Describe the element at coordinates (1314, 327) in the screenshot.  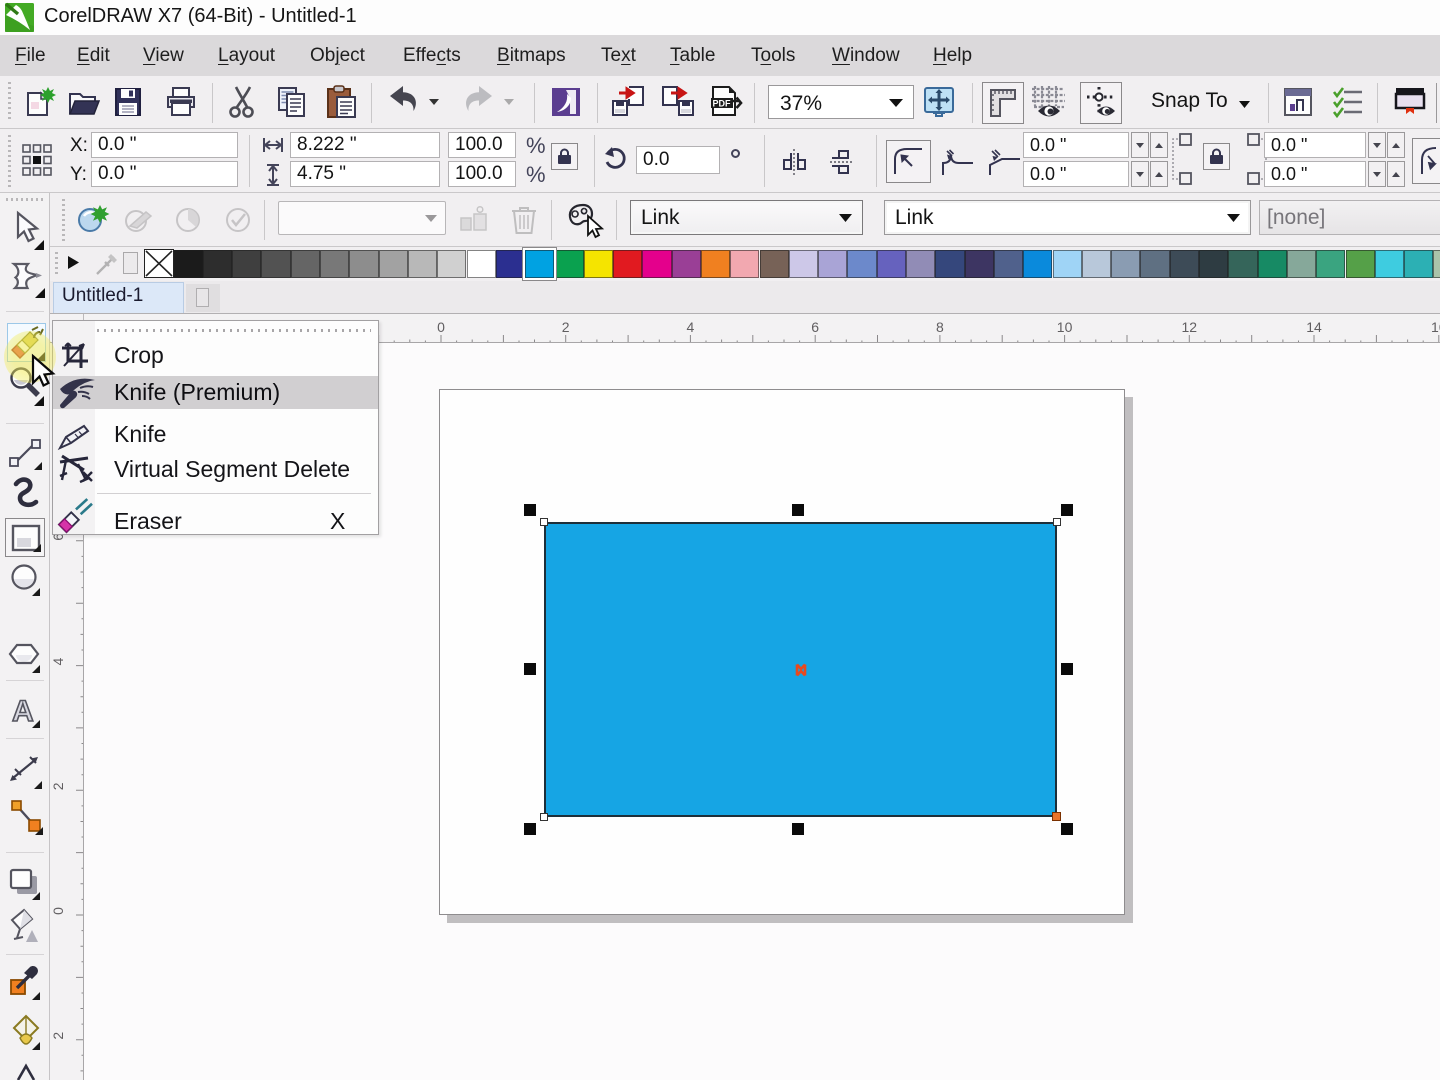
I see `svg-text: 14` at that location.